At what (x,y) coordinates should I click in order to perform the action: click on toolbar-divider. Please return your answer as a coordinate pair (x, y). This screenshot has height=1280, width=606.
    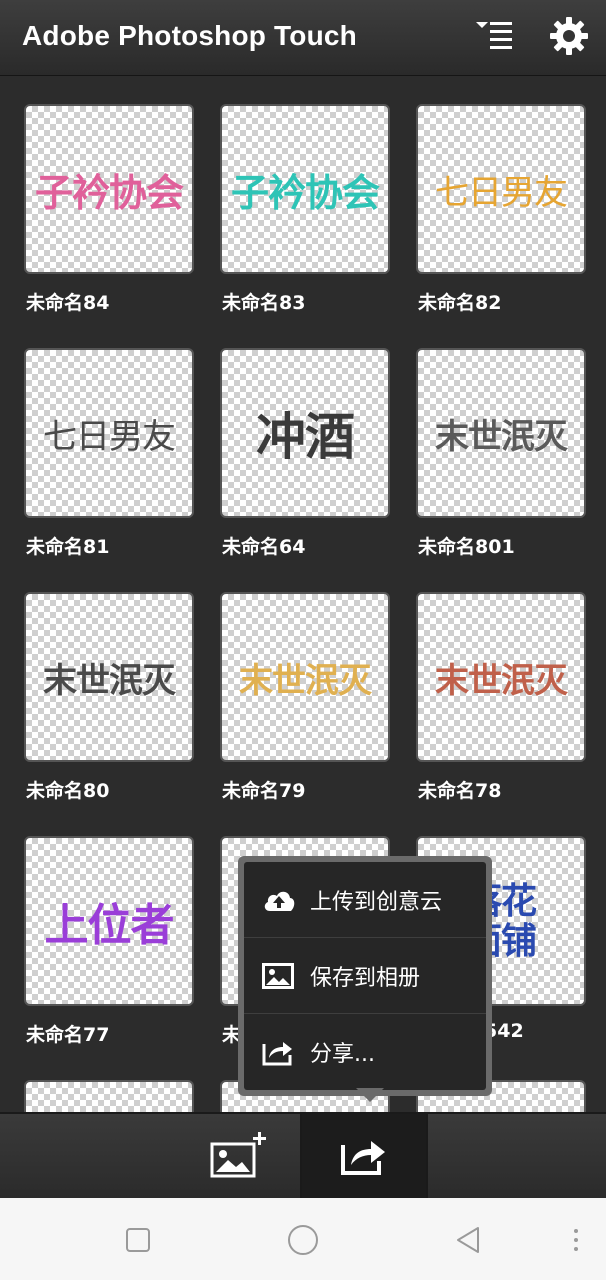
    Looking at the image, I should click on (427, 1157).